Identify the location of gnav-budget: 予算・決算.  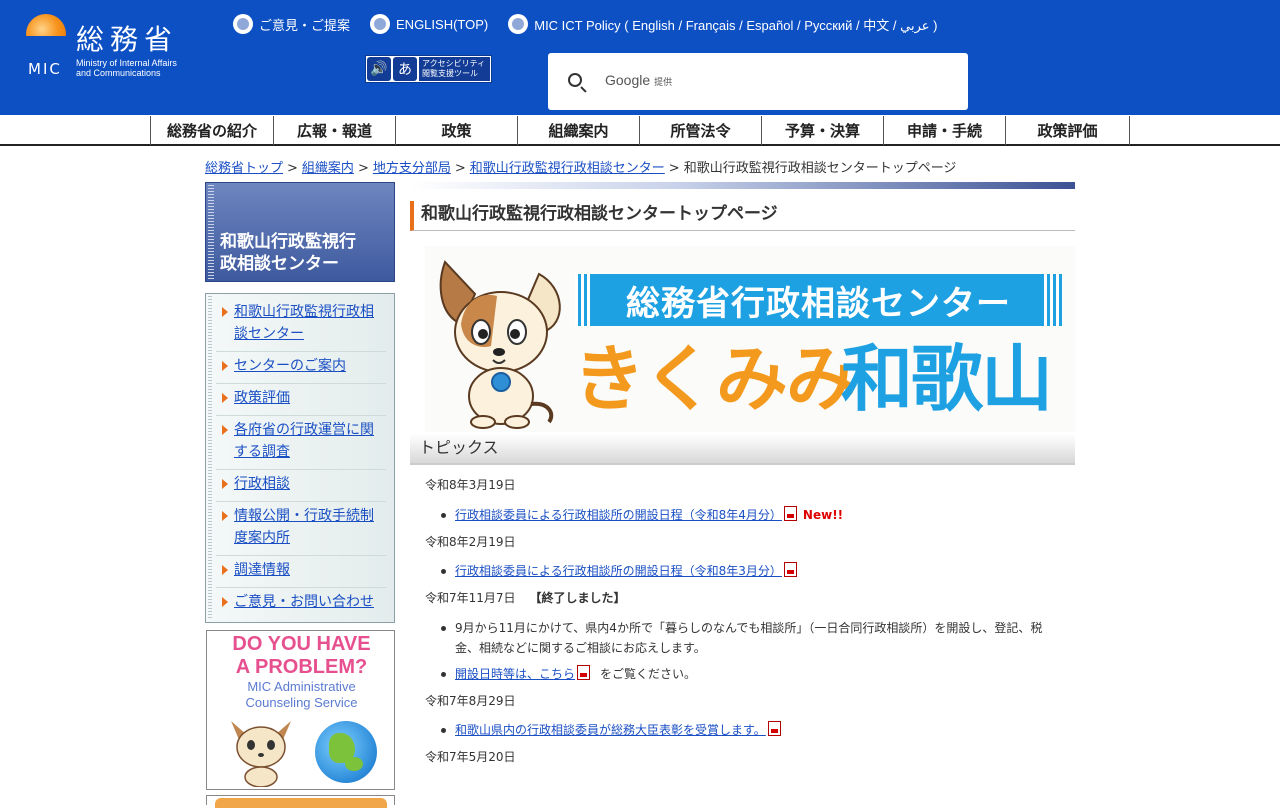
(822, 130).